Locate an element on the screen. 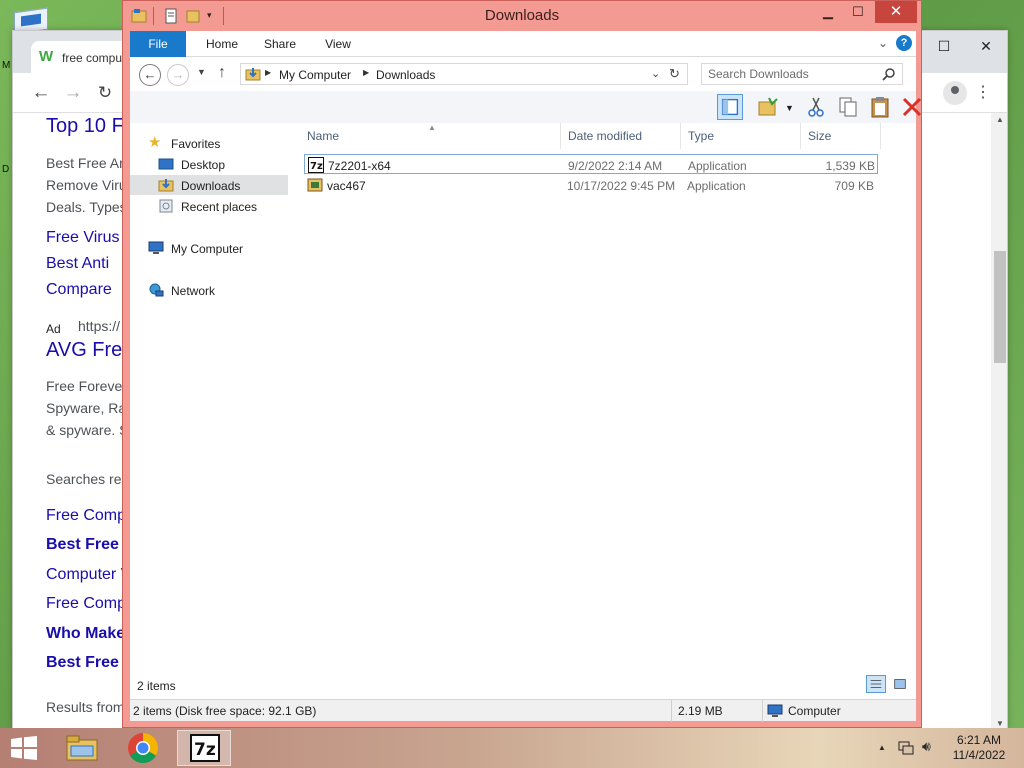  file-size: 709 KB is located at coordinates (854, 186).